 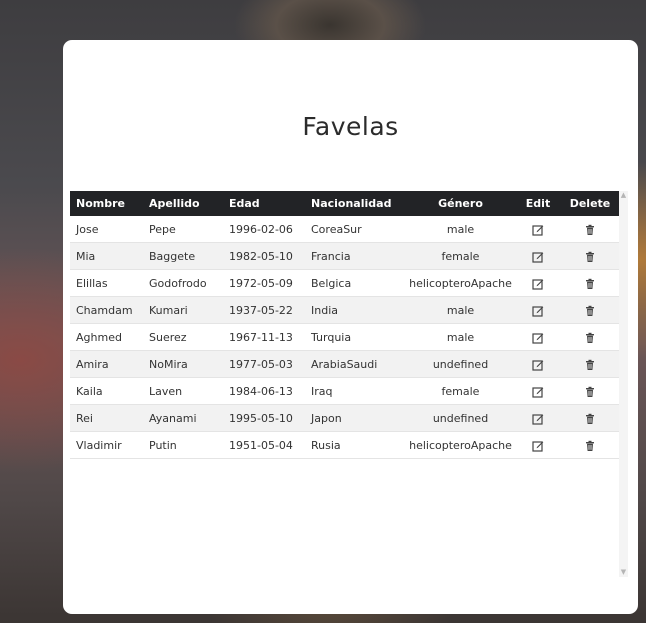 I want to click on cell-nacionalidad: CoreaSur, so click(x=355, y=229).